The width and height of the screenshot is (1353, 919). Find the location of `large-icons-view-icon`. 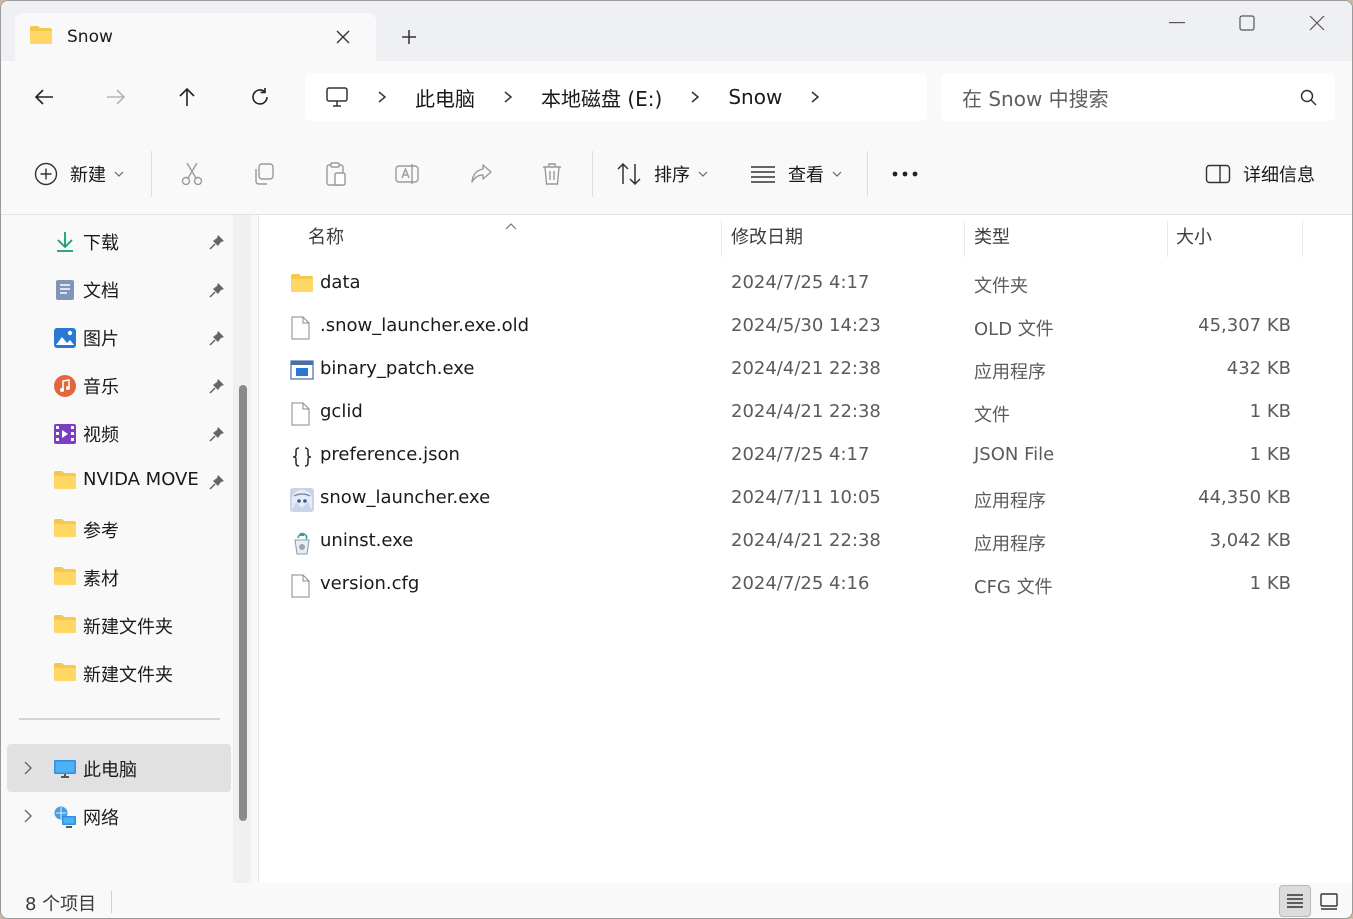

large-icons-view-icon is located at coordinates (1329, 901).